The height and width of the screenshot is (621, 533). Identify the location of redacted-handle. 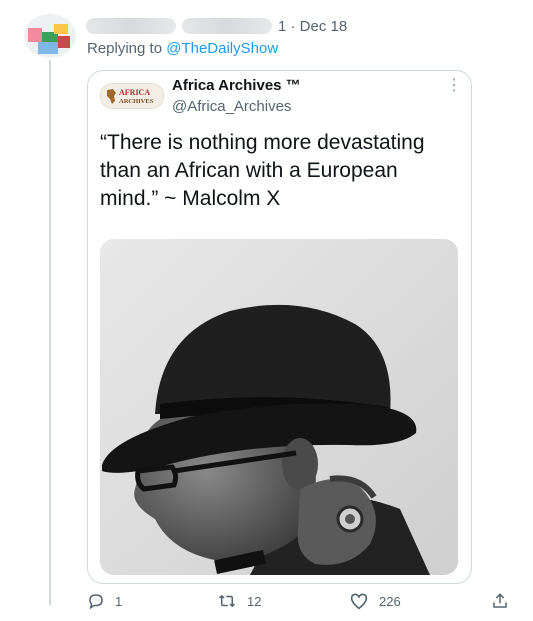
(227, 26).